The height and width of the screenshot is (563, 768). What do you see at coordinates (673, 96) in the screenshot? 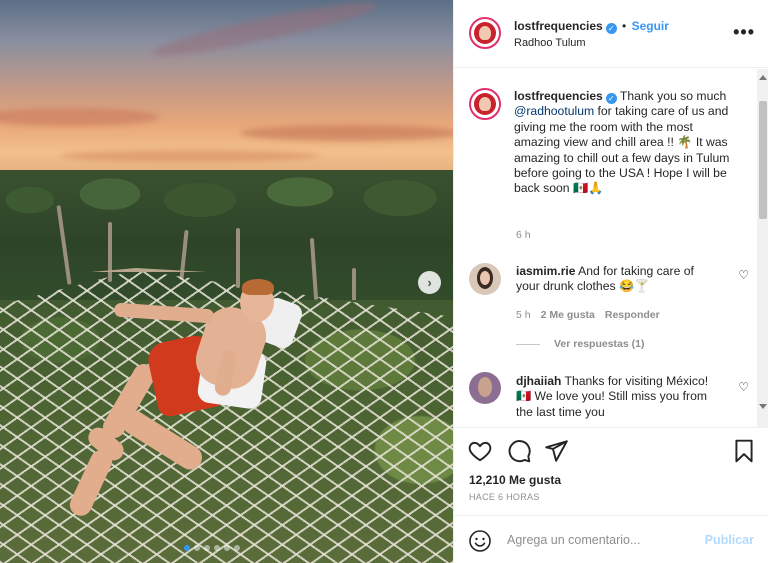
I see `caption-body: Thank you so much` at bounding box center [673, 96].